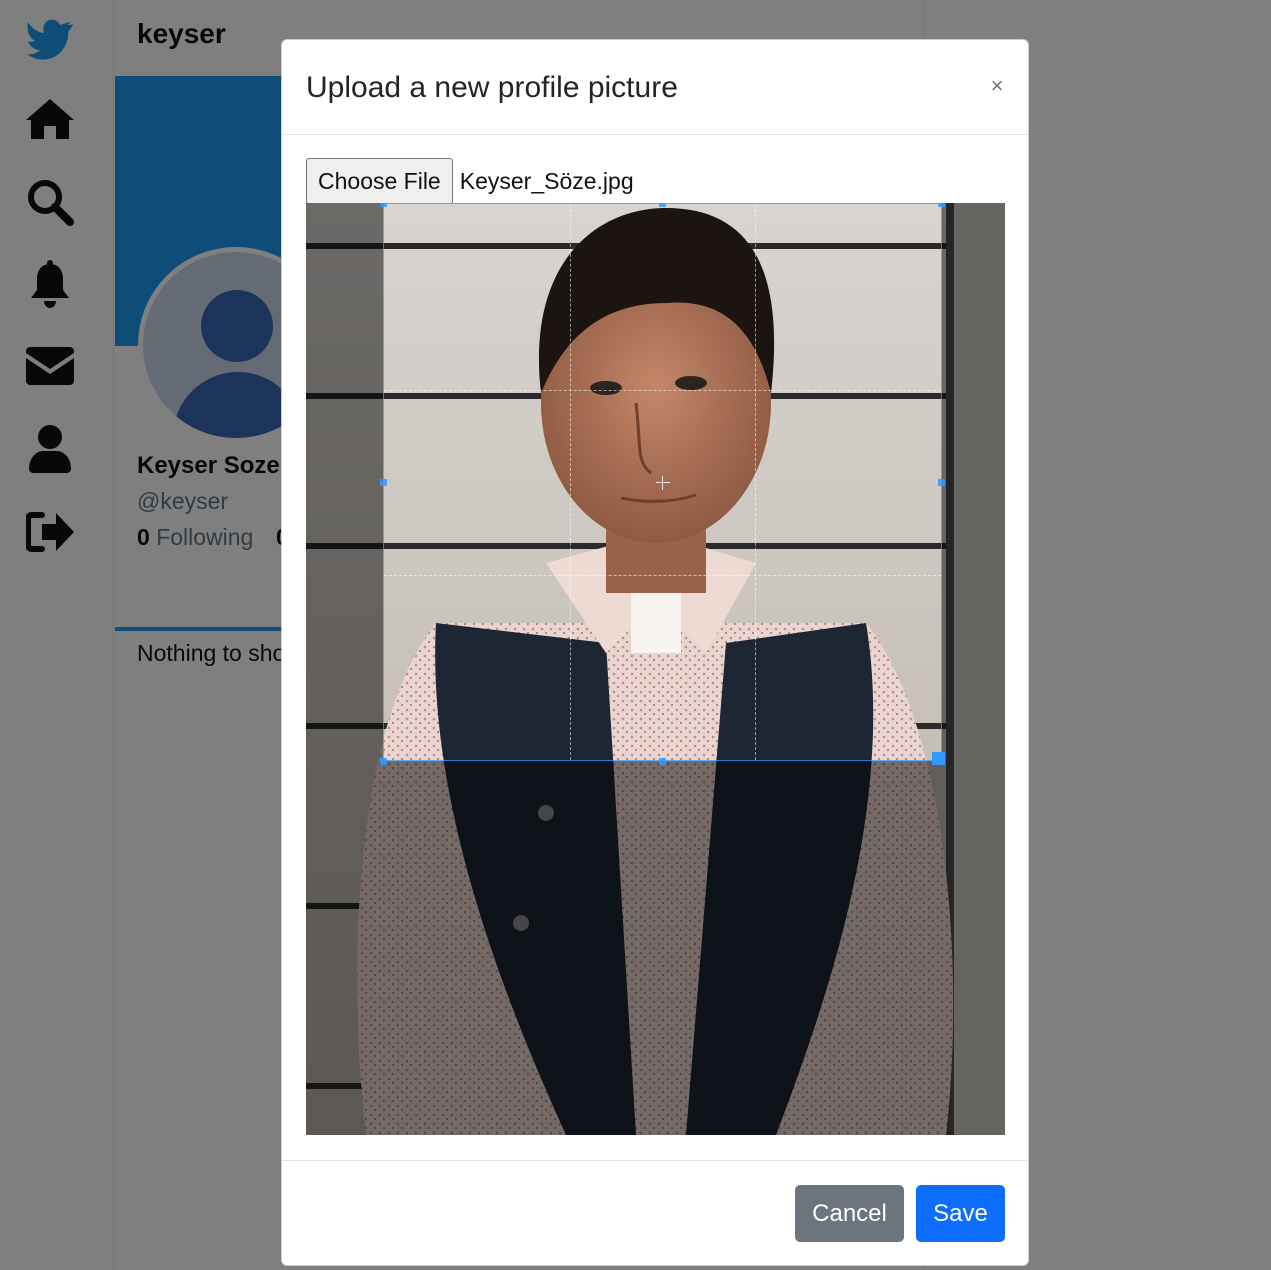  What do you see at coordinates (941, 482) in the screenshot?
I see `crop-handle-e` at bounding box center [941, 482].